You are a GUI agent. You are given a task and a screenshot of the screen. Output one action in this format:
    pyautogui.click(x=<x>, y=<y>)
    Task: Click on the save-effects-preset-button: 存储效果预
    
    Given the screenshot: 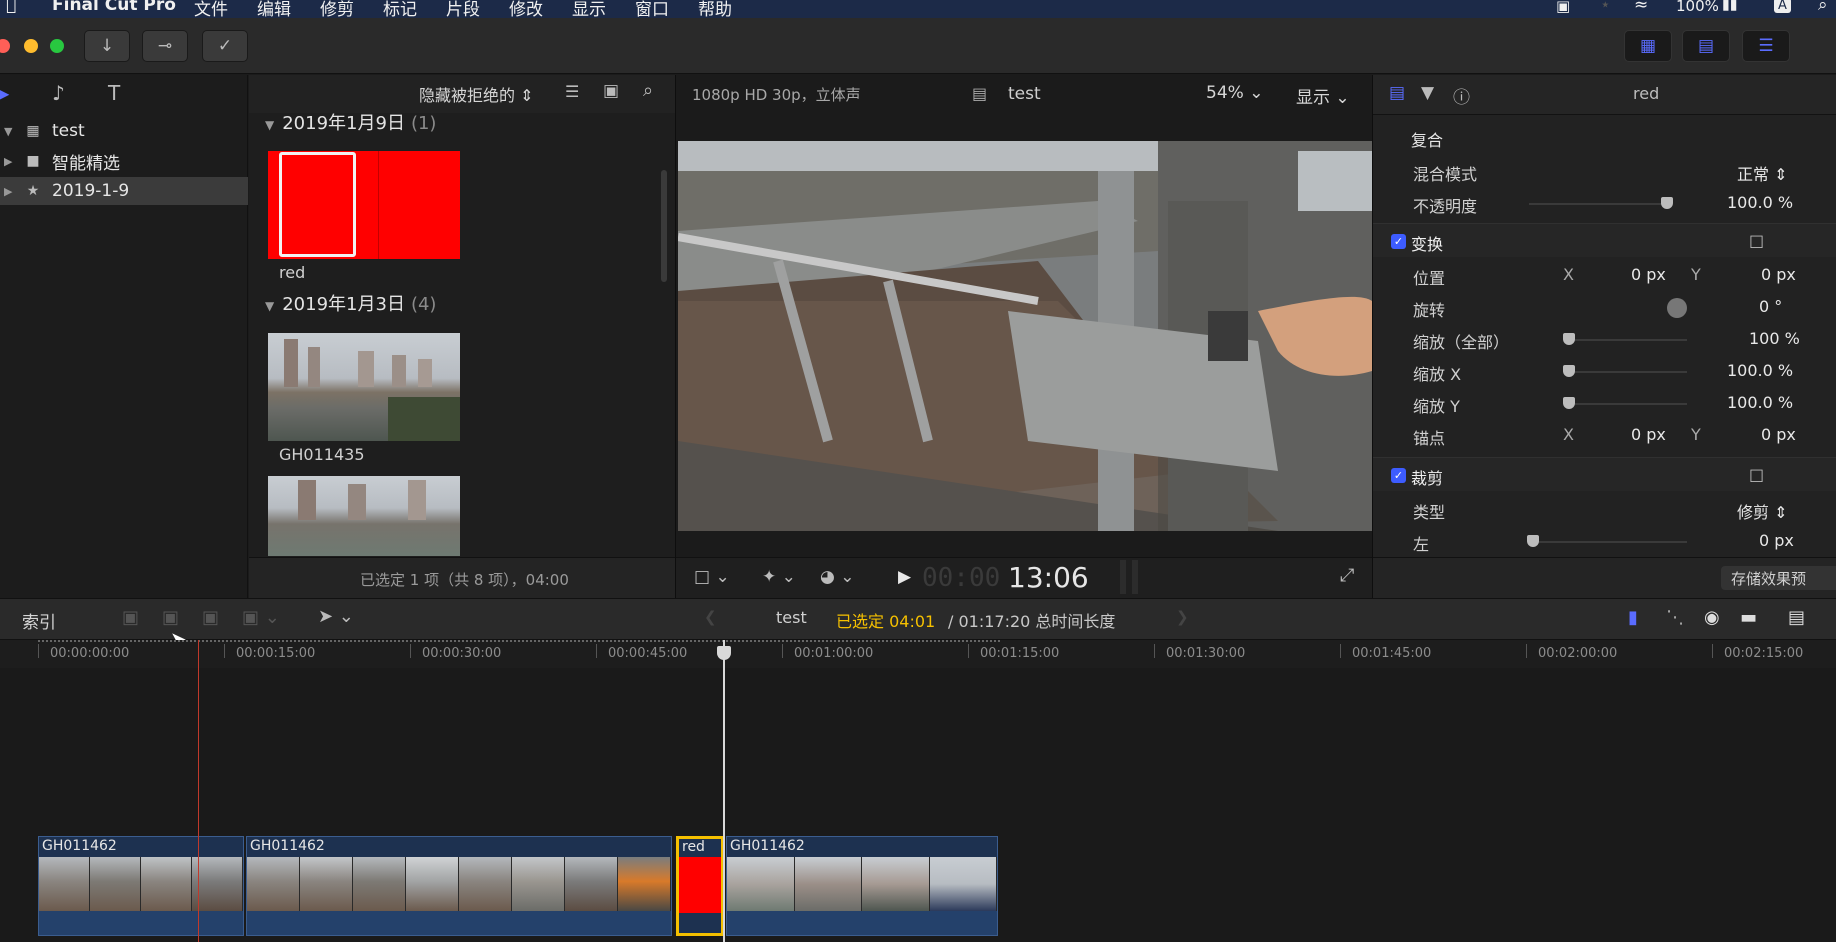 What is the action you would take?
    pyautogui.click(x=1778, y=578)
    